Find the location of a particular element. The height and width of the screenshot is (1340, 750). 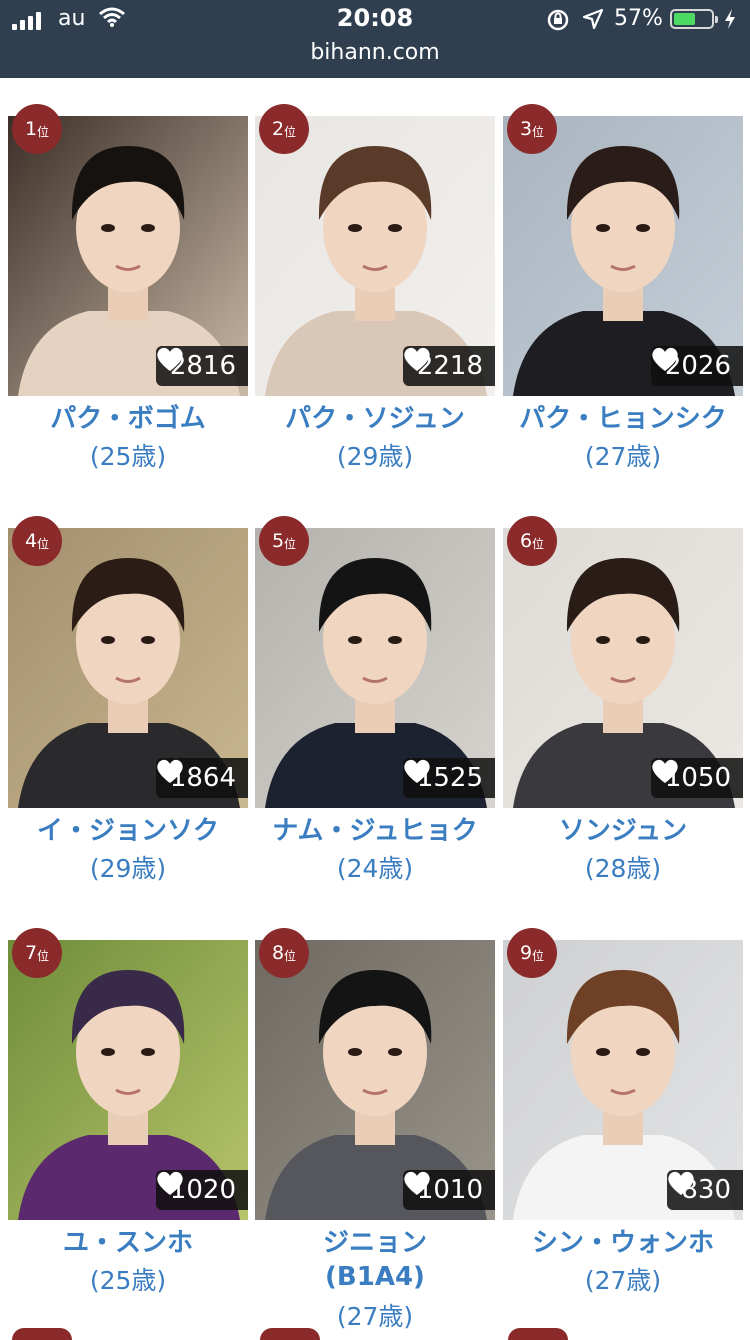

status-bar: au 20:08 57% is located at coordinates (375, 20).